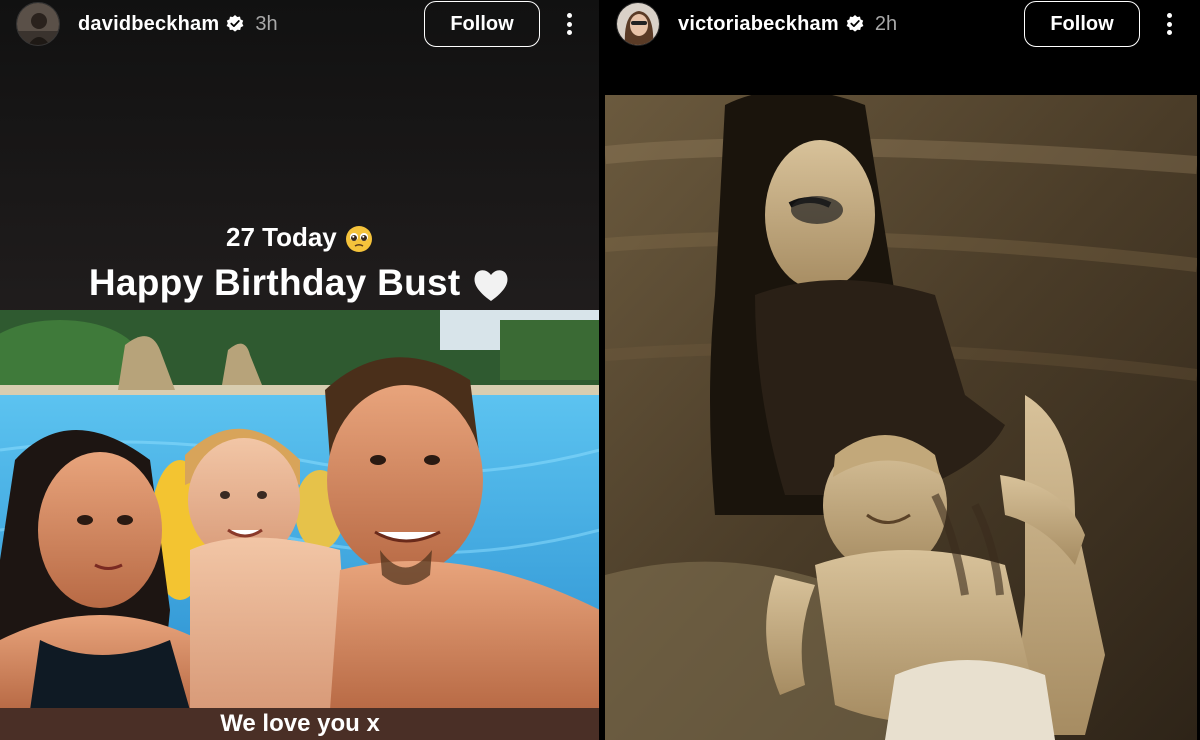  I want to click on caption-age: 27 Today, so click(300, 238).